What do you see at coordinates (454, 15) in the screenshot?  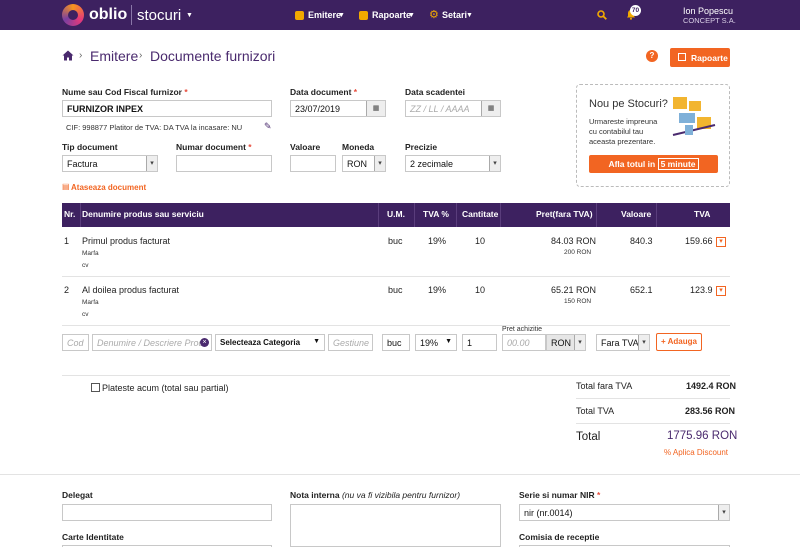 I see `nav-setari: Setari` at bounding box center [454, 15].